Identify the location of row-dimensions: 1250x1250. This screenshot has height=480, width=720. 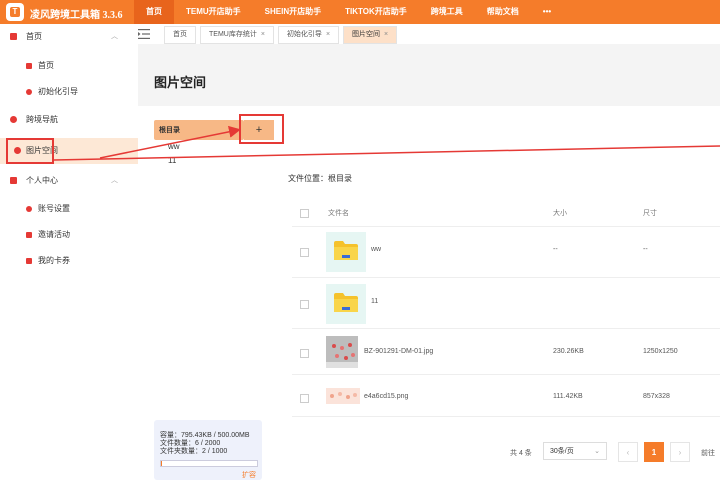
(660, 351).